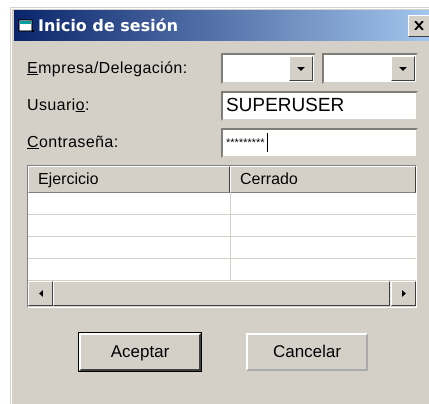  I want to click on right-arrow-icon, so click(404, 293).